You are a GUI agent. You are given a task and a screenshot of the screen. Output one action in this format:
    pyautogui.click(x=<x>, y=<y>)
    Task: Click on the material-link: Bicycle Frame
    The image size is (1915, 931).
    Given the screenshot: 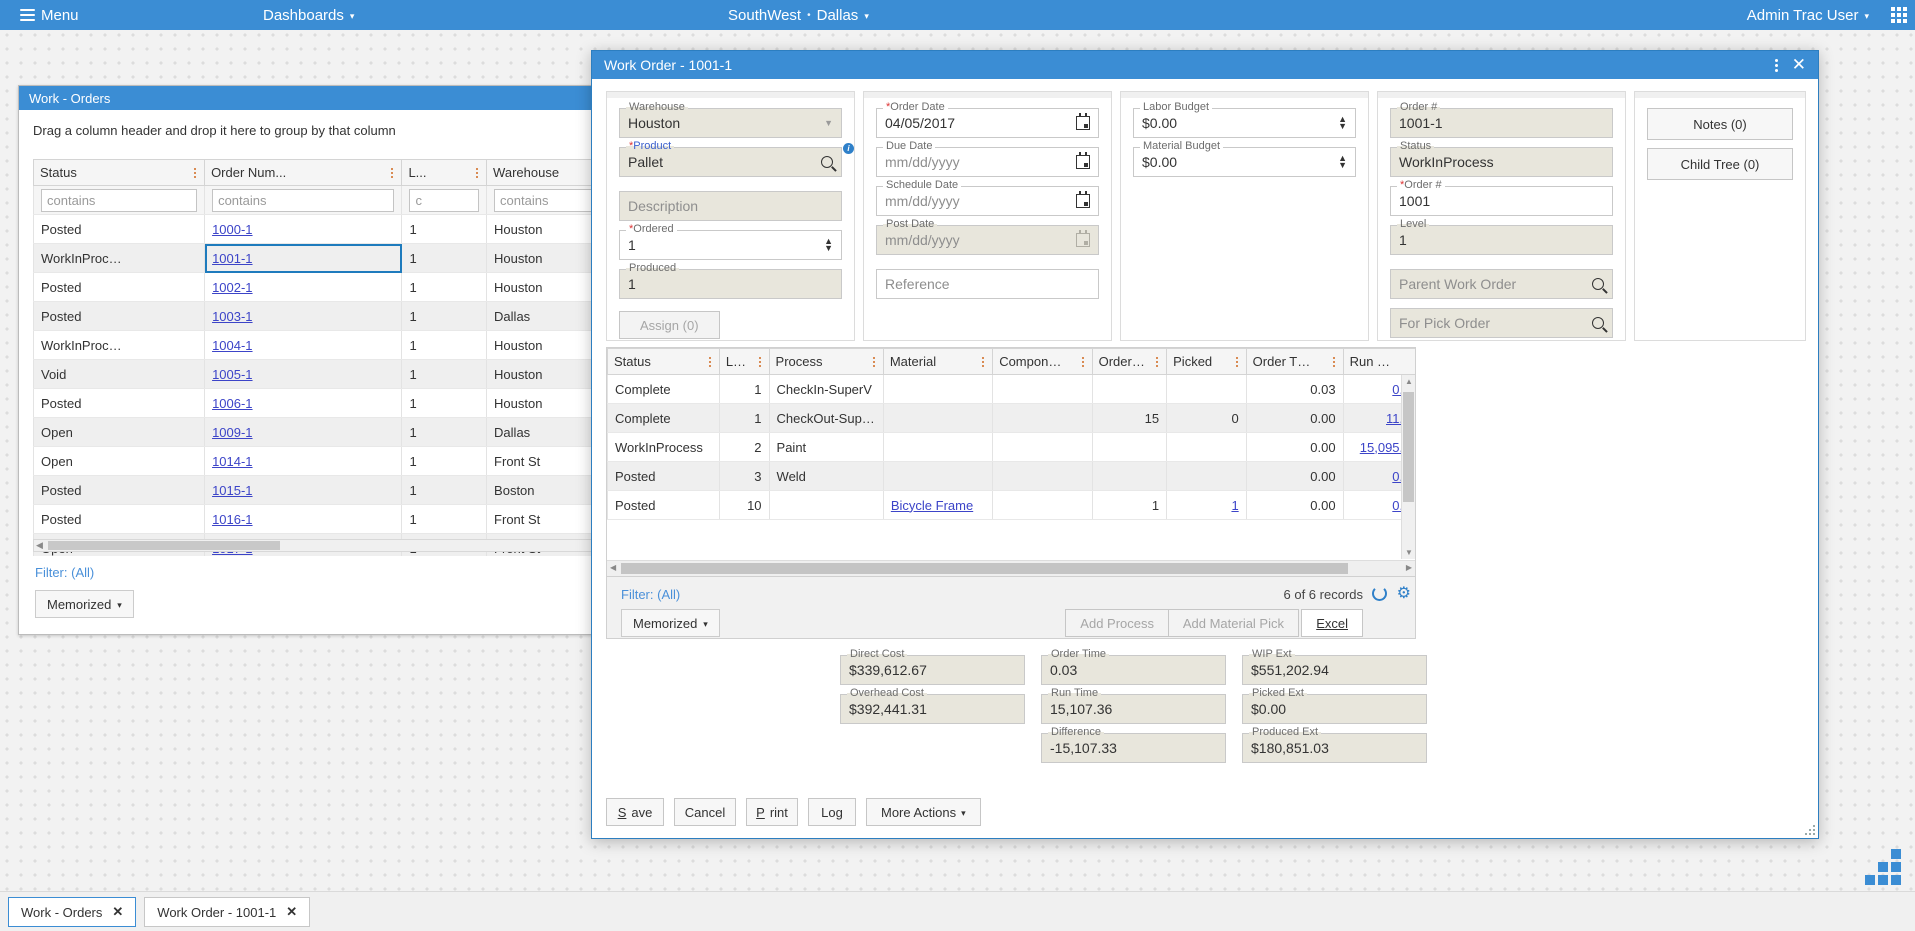 What is the action you would take?
    pyautogui.click(x=932, y=505)
    